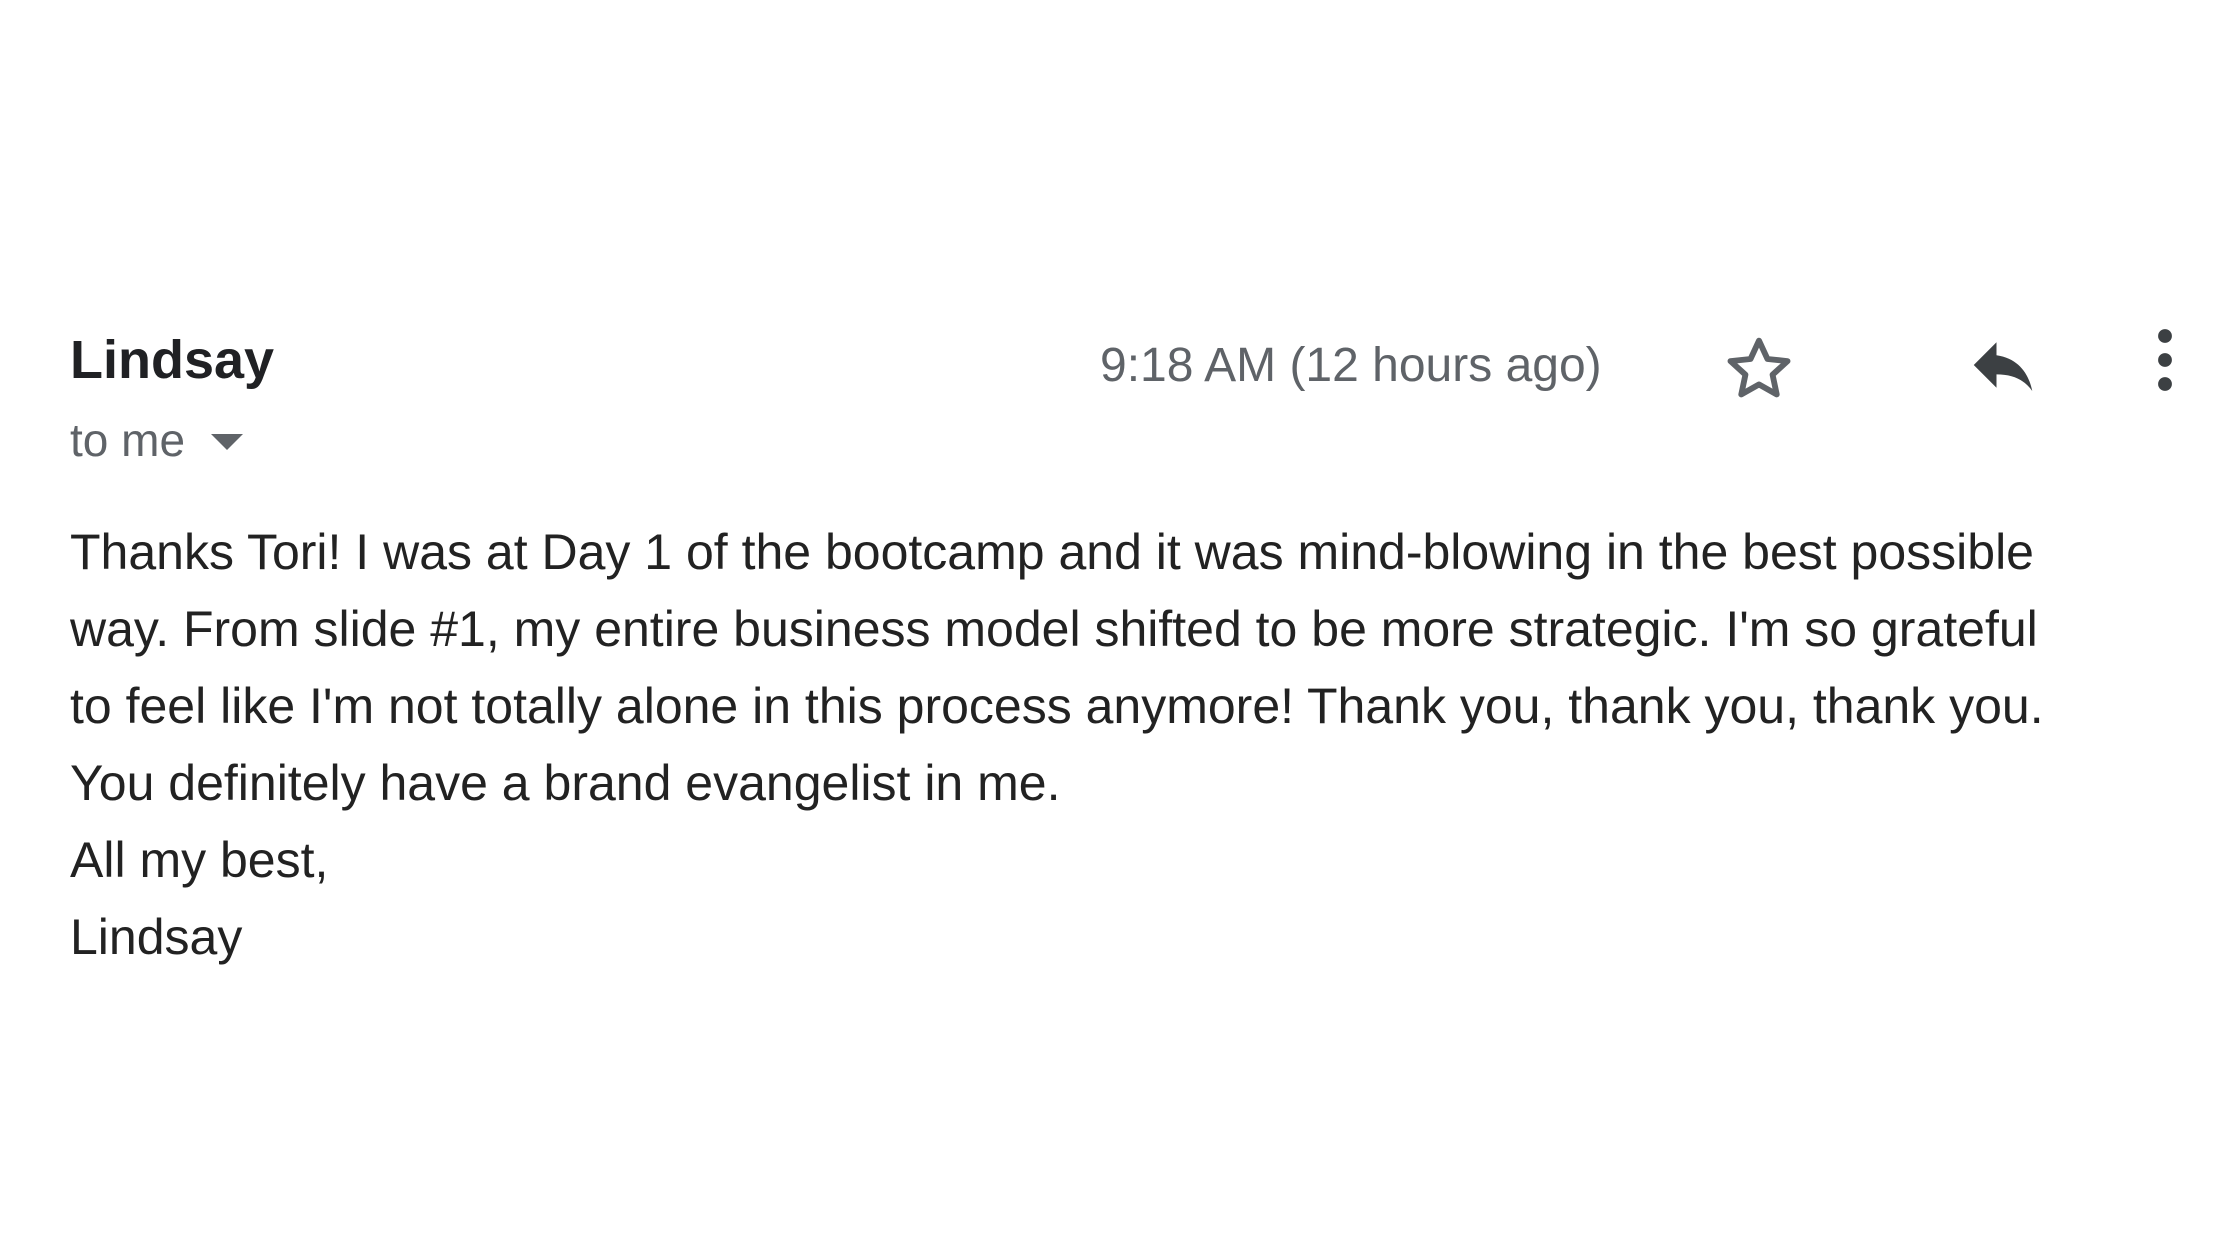 The image size is (2240, 1260). I want to click on signature-name: Lindsay, so click(156, 937).